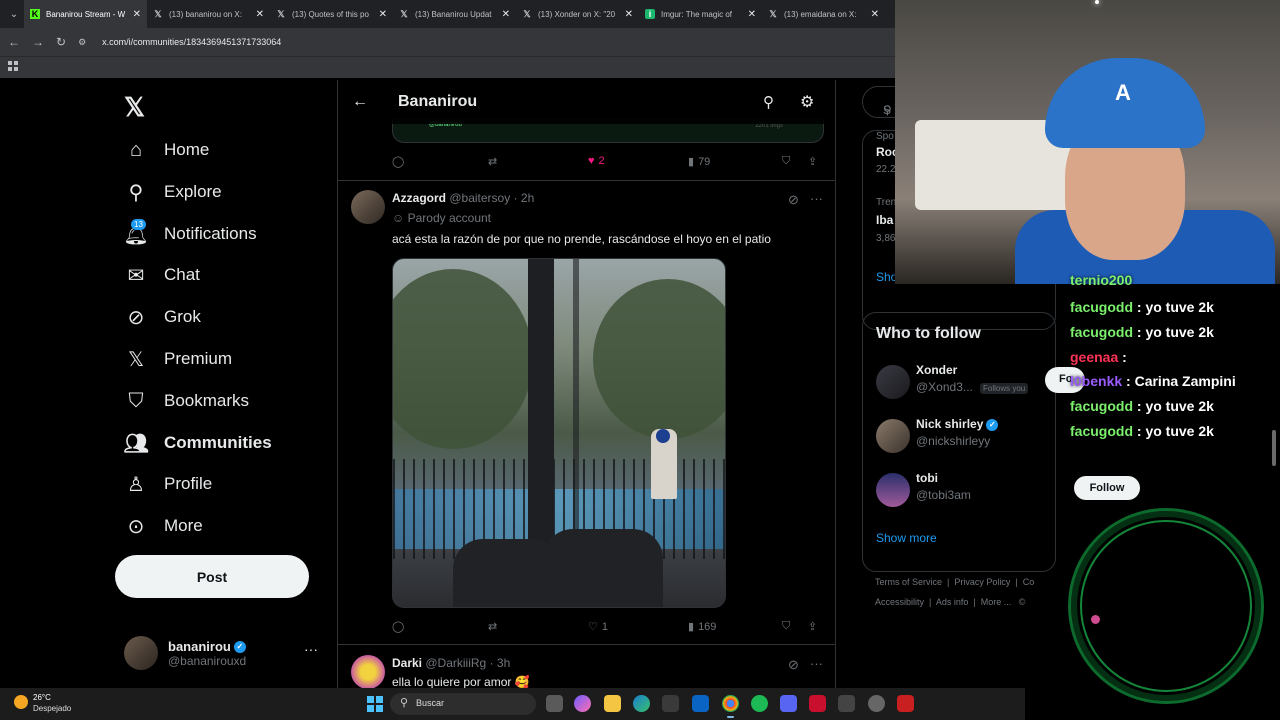 The width and height of the screenshot is (1280, 720). Describe the element at coordinates (162, 317) in the screenshot. I see `nav-grok: ⊘ Grok` at that location.